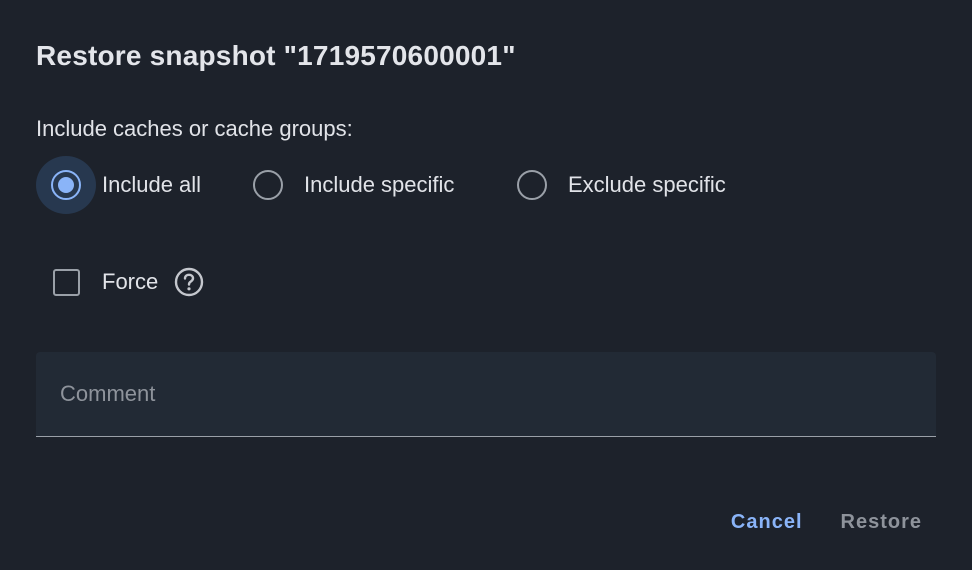 Image resolution: width=972 pixels, height=570 pixels. I want to click on radio-include-specific-label: Include specific, so click(379, 184).